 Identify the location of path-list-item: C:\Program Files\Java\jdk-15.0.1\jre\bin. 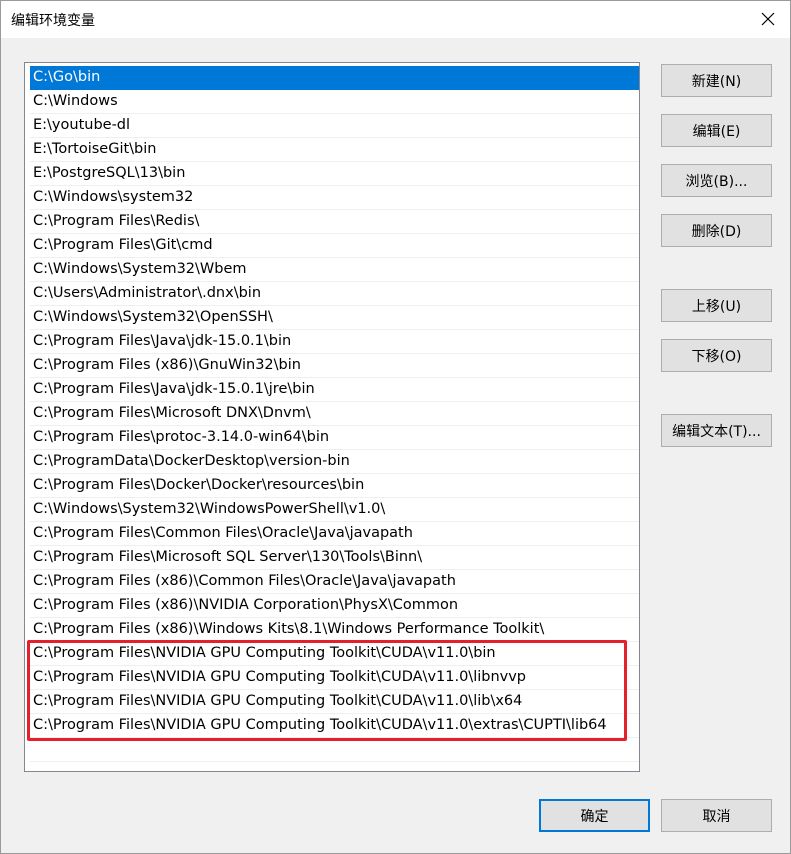
(334, 390).